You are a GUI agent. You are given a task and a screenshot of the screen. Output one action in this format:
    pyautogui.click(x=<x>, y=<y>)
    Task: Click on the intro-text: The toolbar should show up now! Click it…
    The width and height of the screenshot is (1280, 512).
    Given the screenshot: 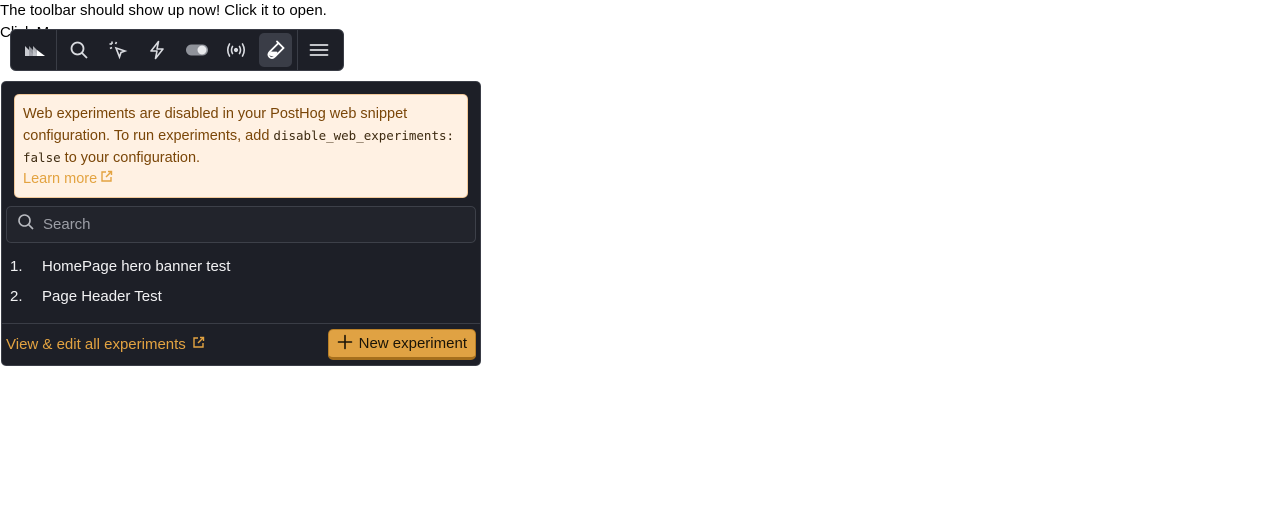 What is the action you would take?
    pyautogui.click(x=163, y=10)
    